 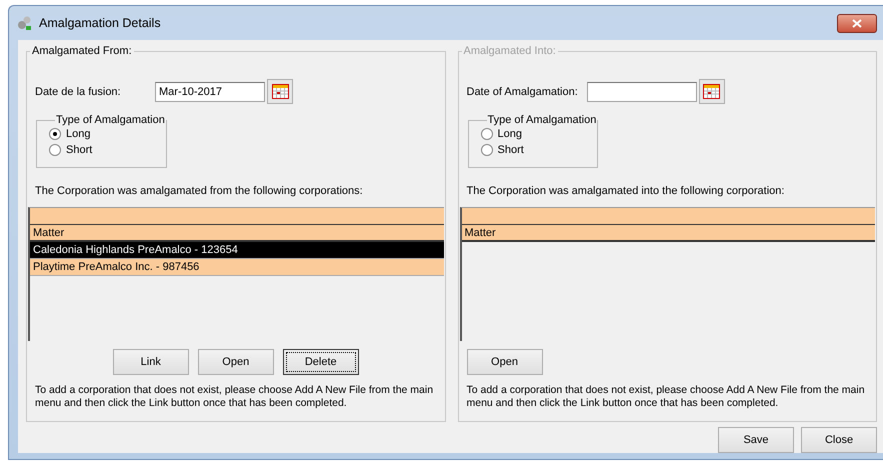 I want to click on date-label: Date de la fusion:, so click(x=78, y=92).